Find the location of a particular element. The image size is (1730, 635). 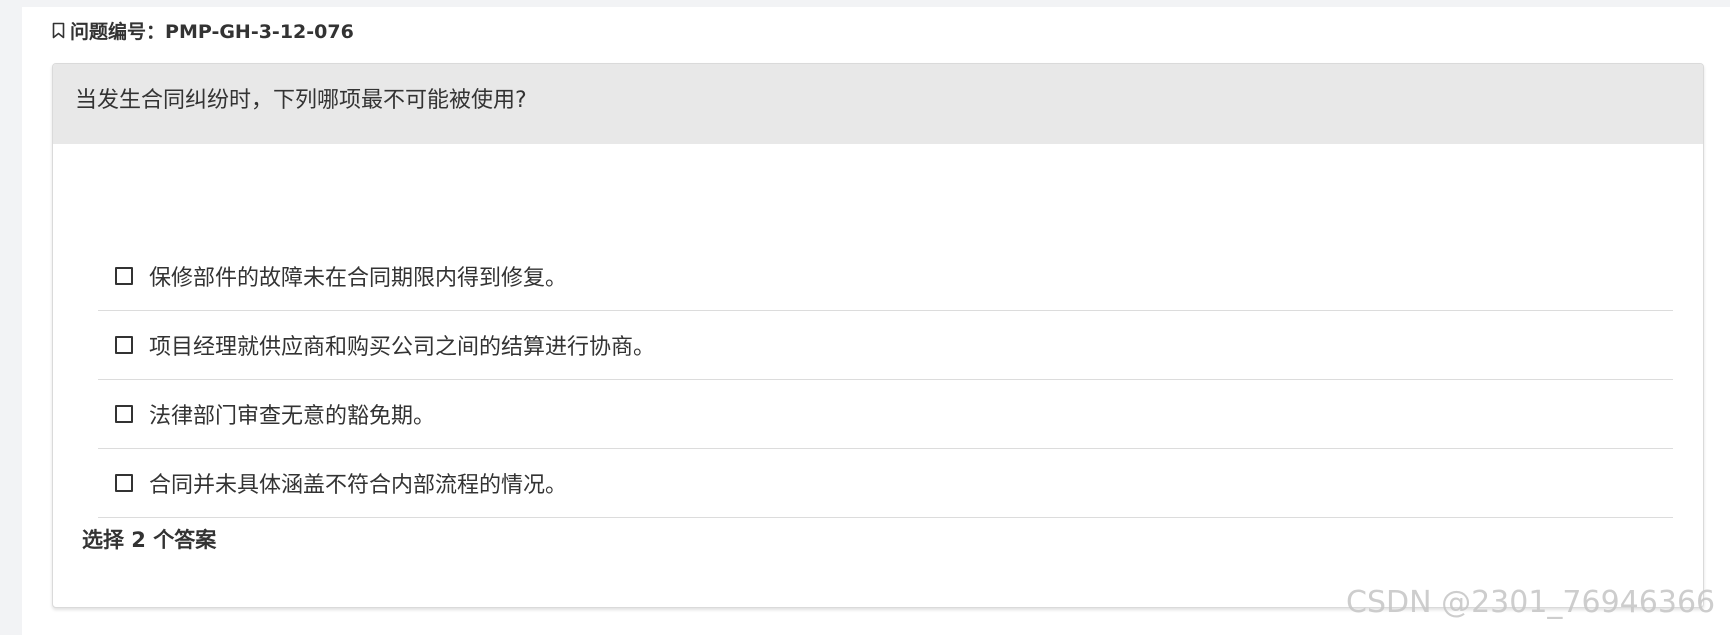

option-text: 项目经理就供应商和购买公司之间的结算进行协商。 is located at coordinates (402, 347).